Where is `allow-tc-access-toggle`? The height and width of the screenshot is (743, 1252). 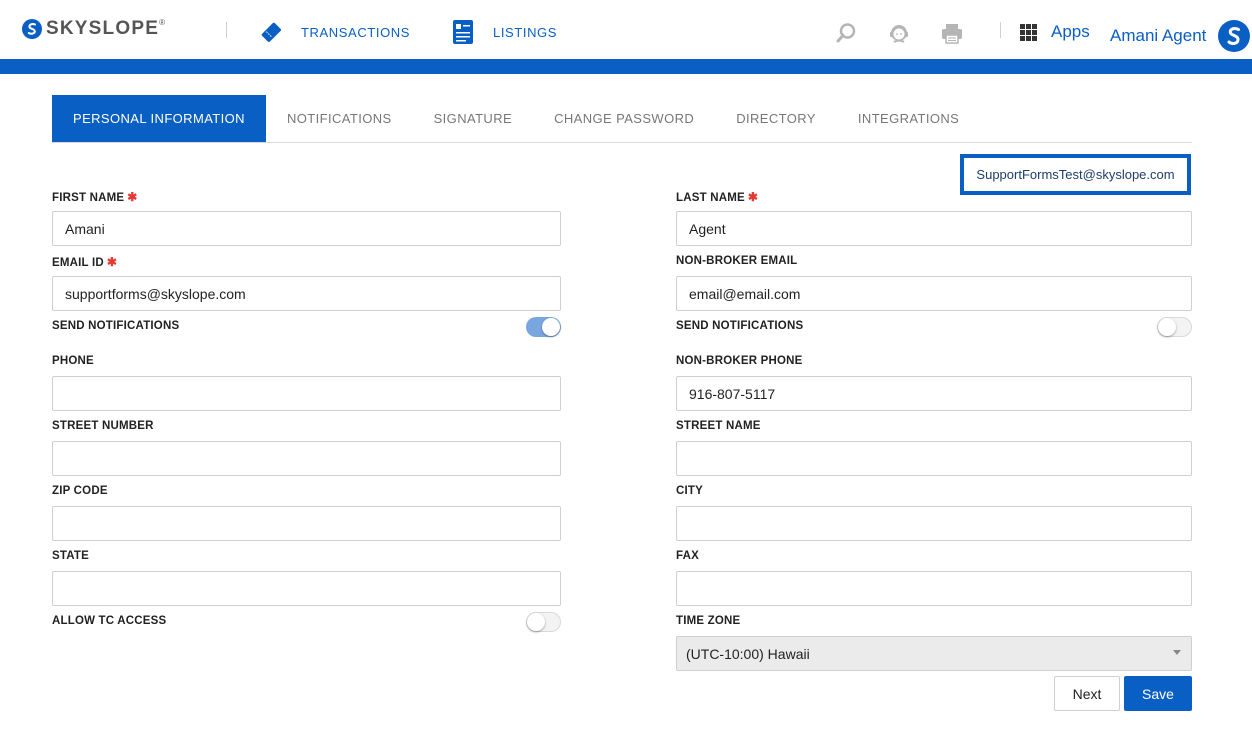 allow-tc-access-toggle is located at coordinates (543, 622).